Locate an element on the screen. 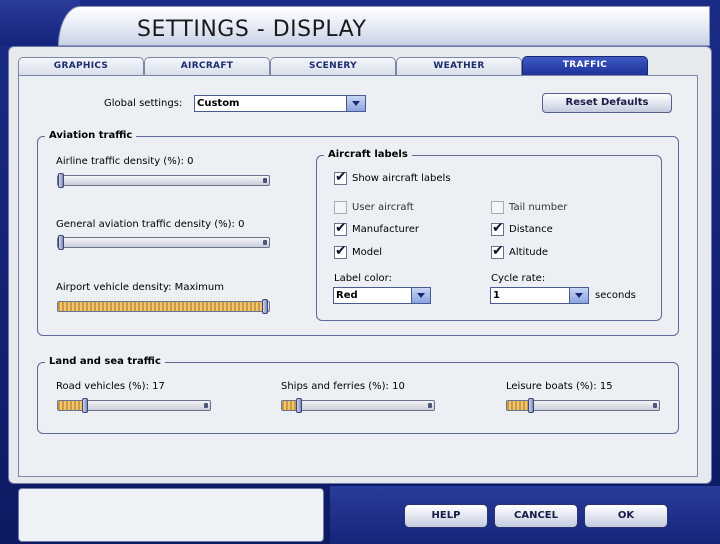 The height and width of the screenshot is (544, 720). land-sea-traffic-group is located at coordinates (358, 398).